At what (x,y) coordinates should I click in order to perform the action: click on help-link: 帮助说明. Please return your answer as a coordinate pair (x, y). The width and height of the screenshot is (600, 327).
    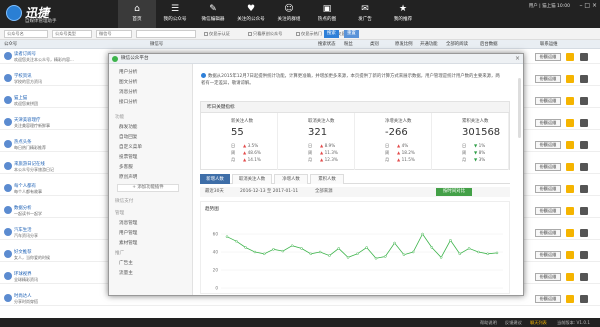
    Looking at the image, I should click on (488, 323).